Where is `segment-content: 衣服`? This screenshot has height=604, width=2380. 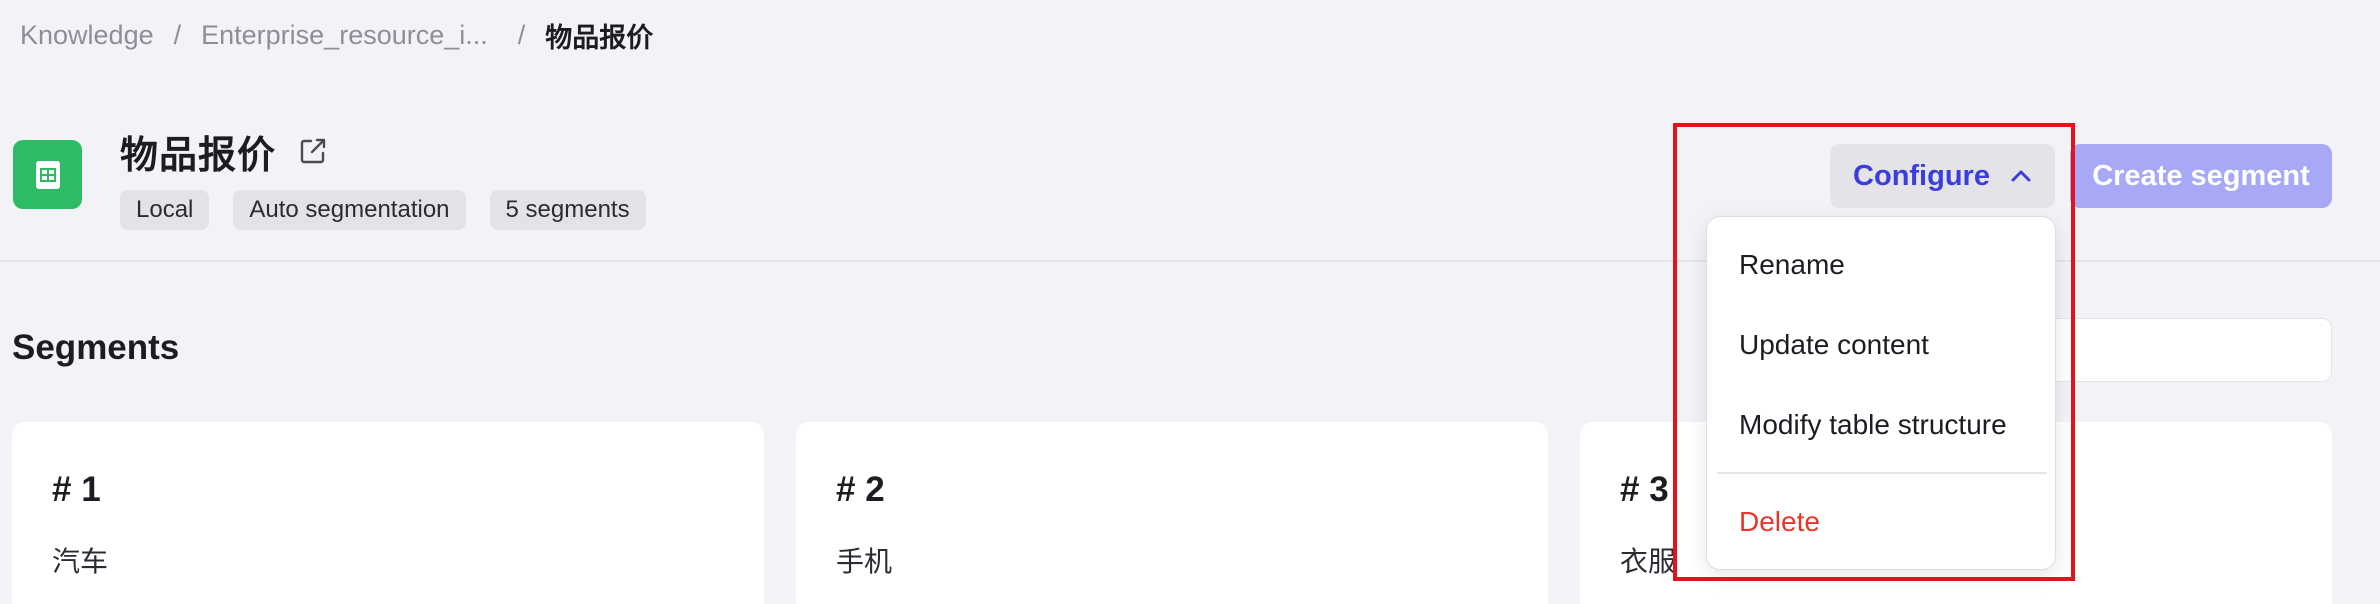 segment-content: 衣服 is located at coordinates (1648, 561).